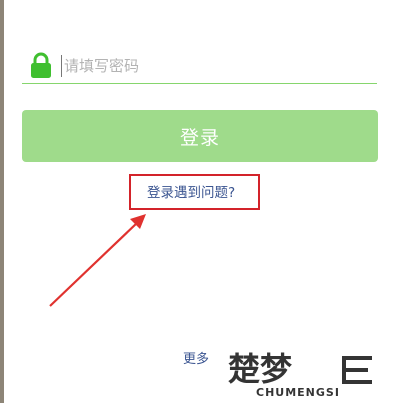  Describe the element at coordinates (191, 191) in the screenshot. I see `login-problem-link: 登录遇到问题?` at that location.